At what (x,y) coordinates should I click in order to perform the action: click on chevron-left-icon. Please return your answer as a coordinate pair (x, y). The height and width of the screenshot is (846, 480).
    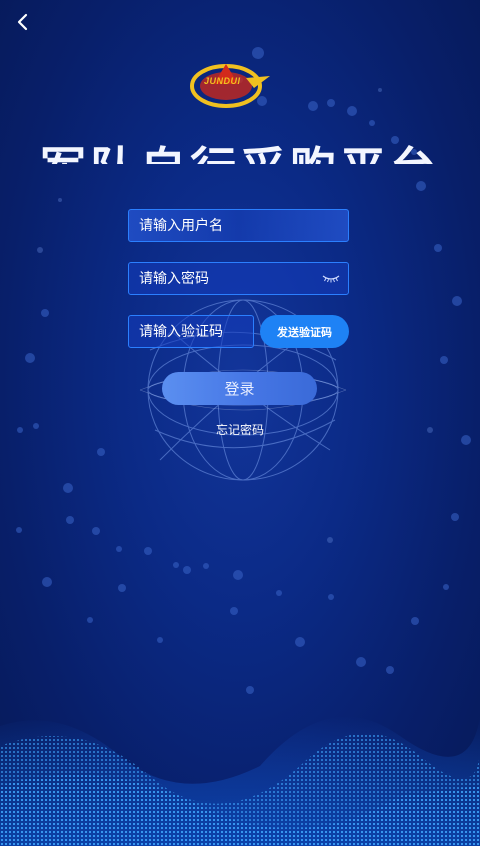
    Looking at the image, I should click on (22, 22).